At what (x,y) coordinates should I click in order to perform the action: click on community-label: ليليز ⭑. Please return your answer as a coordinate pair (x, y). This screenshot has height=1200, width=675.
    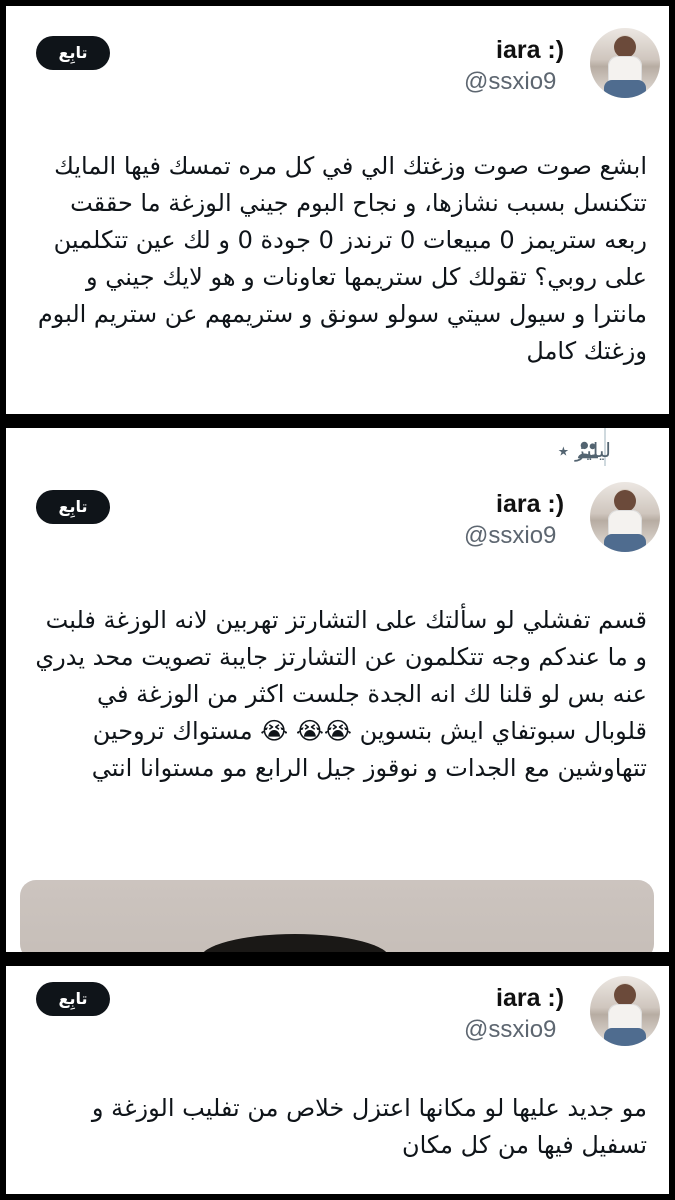
    Looking at the image, I should click on (584, 450).